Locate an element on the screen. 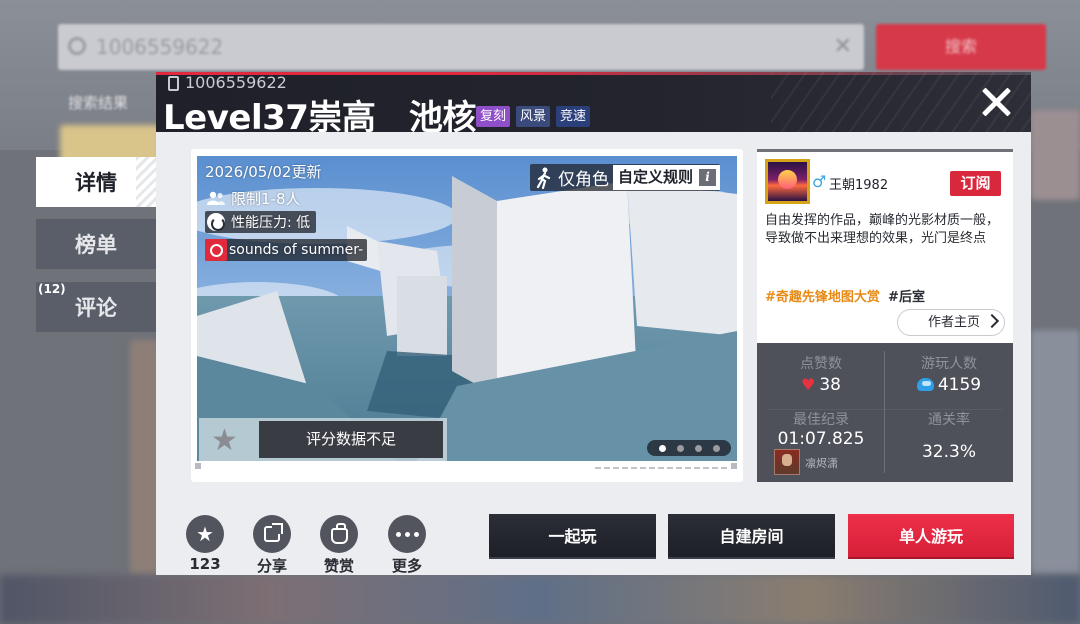 The image size is (1080, 624). reward-button: 赞赏 is located at coordinates (339, 545).